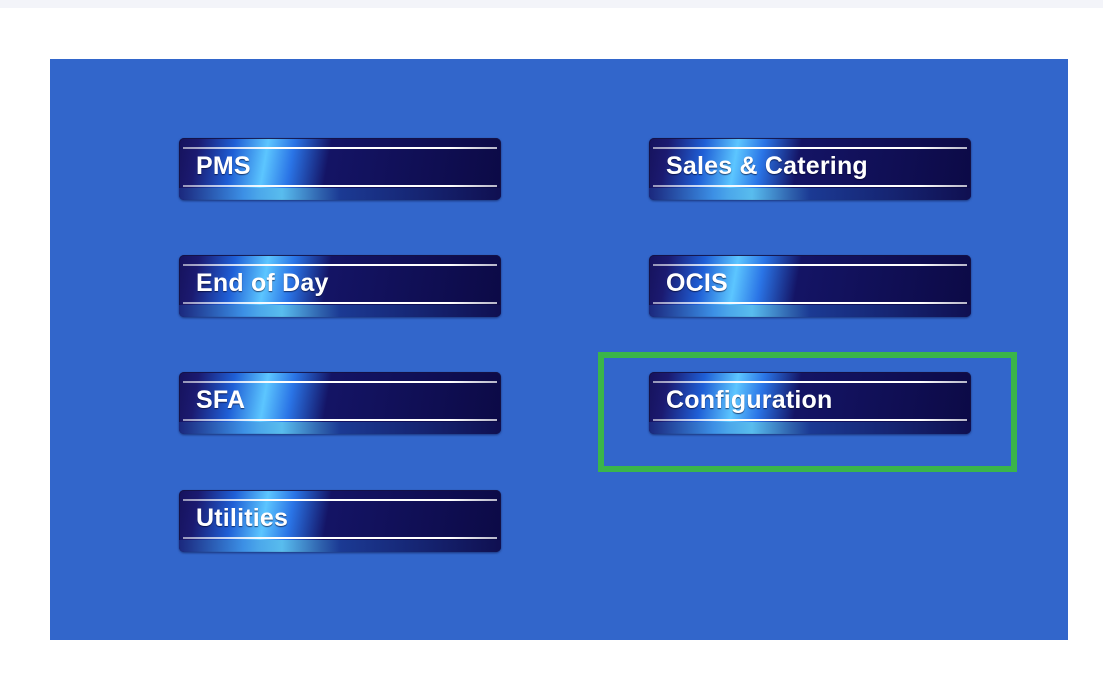 This screenshot has width=1103, height=694. Describe the element at coordinates (340, 169) in the screenshot. I see `pms-button: PMS` at that location.